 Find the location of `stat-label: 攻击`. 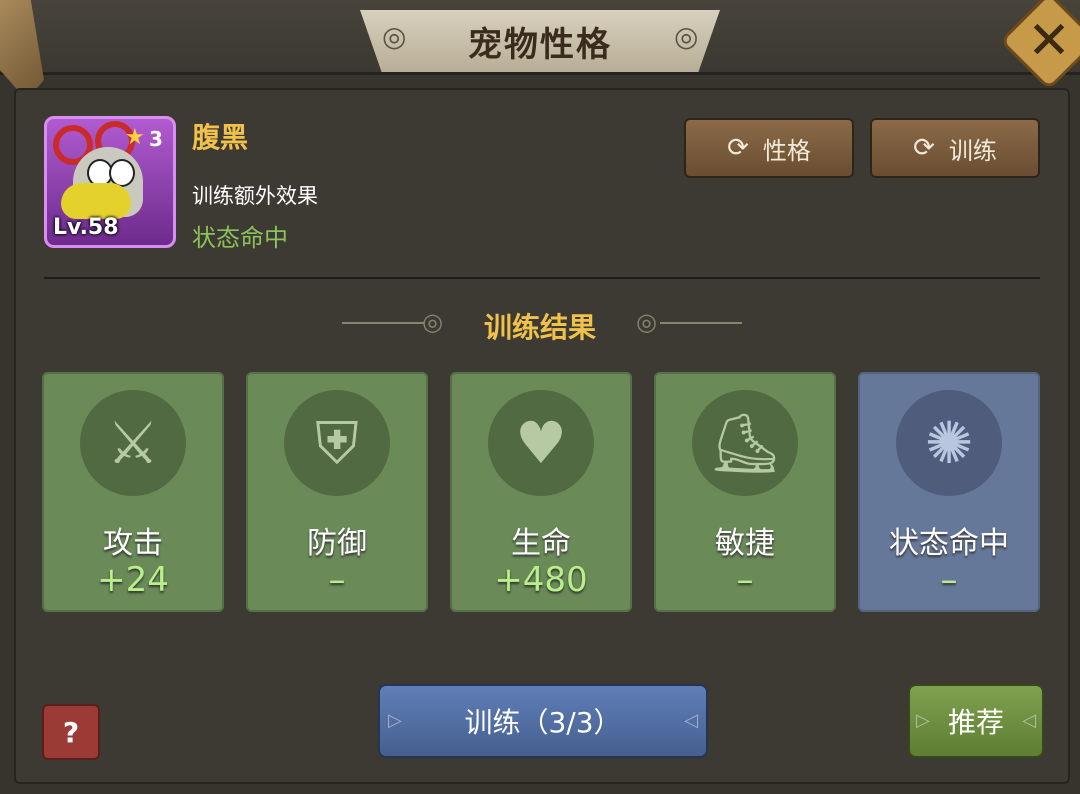

stat-label: 攻击 is located at coordinates (133, 543).